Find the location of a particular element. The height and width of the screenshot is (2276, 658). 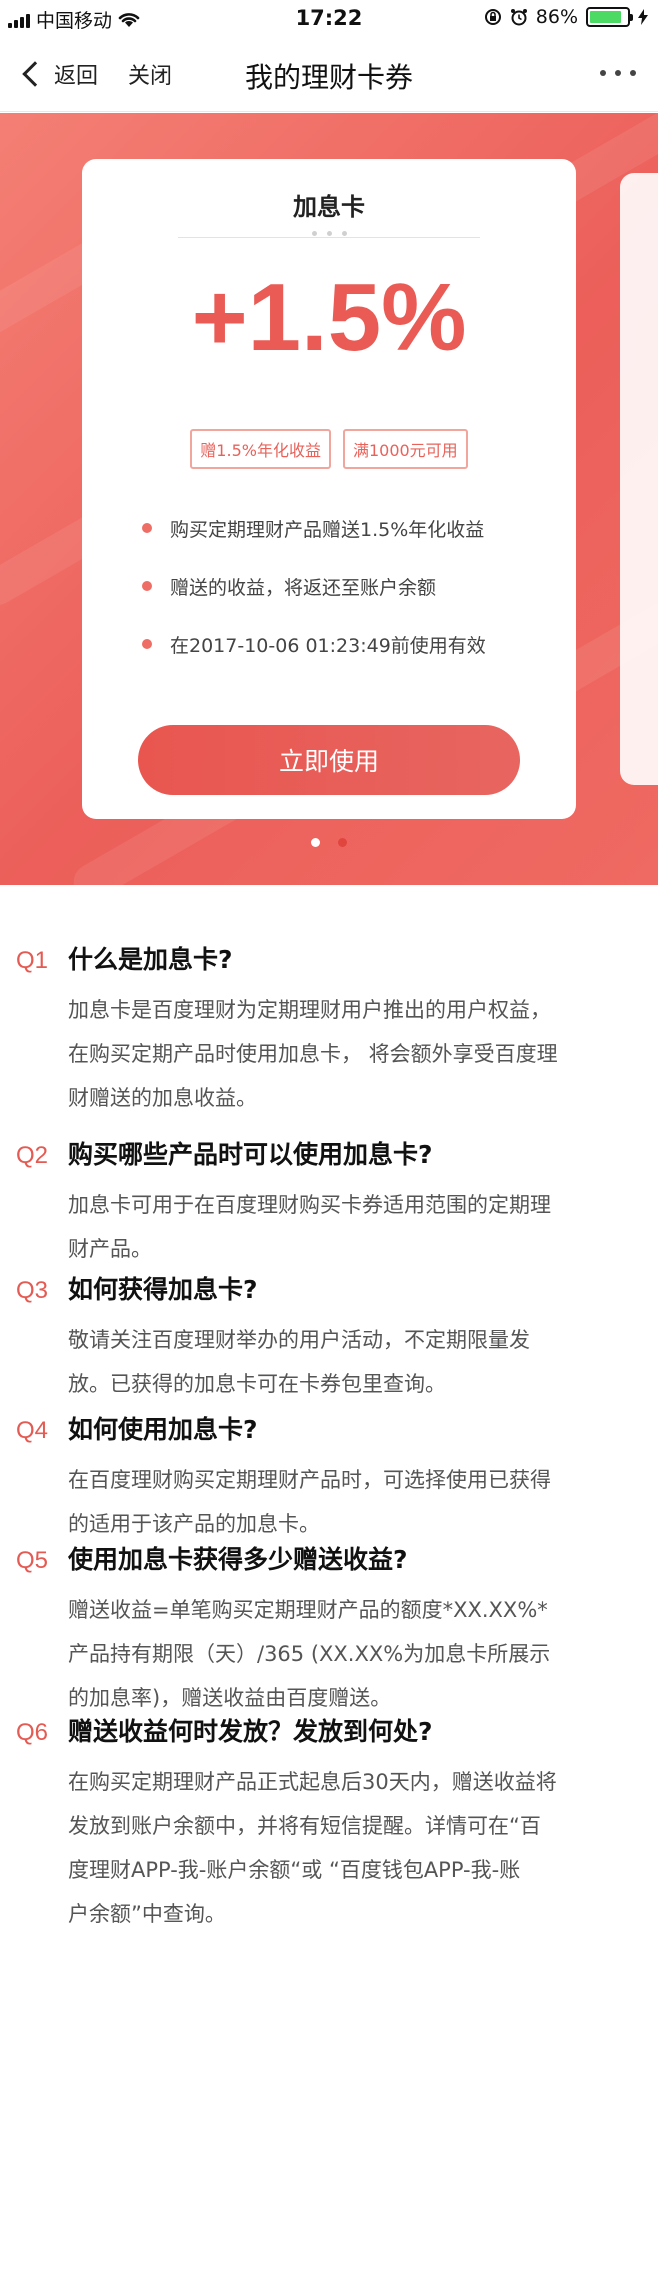

faq-question: Q6 赠送收益何时发放？发放到何处? is located at coordinates (224, 1730).